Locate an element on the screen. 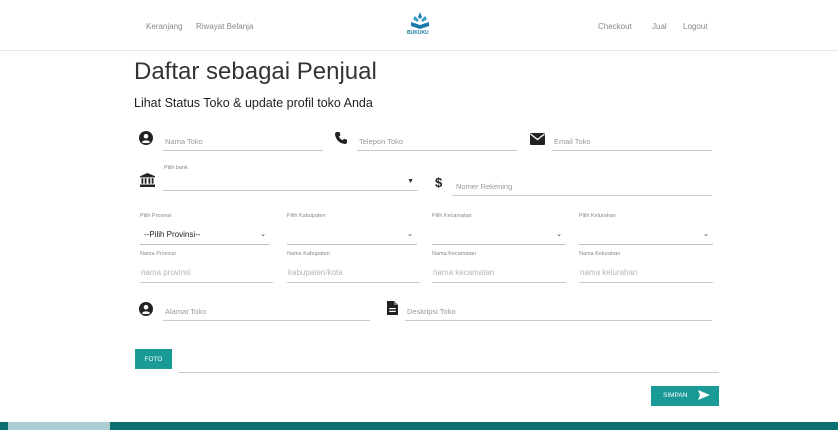  kelurahan-select: ⌄ is located at coordinates (646, 234).